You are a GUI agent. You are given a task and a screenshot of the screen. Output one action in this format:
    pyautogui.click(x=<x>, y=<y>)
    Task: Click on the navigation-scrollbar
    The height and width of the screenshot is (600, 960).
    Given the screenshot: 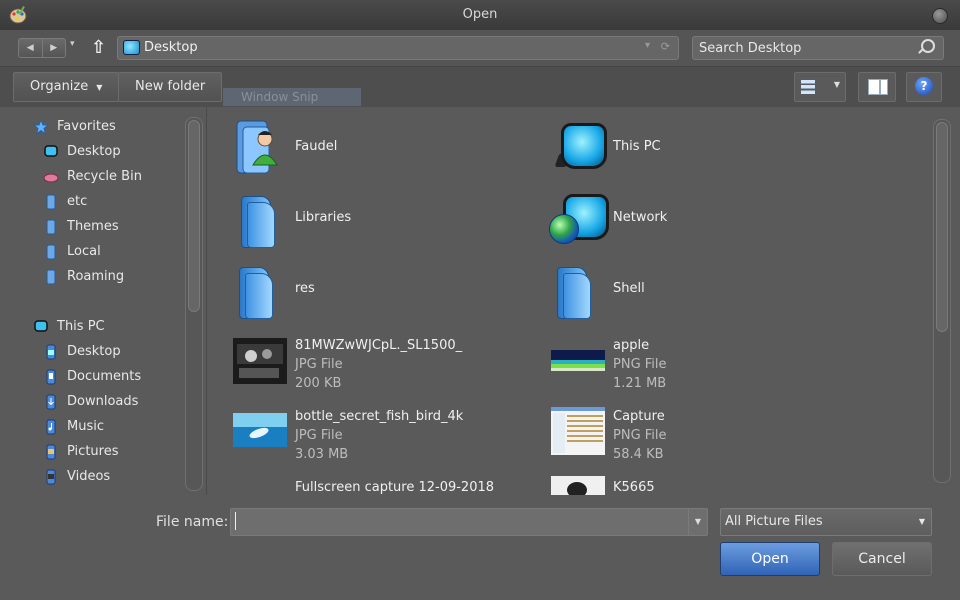 What is the action you would take?
    pyautogui.click(x=194, y=304)
    